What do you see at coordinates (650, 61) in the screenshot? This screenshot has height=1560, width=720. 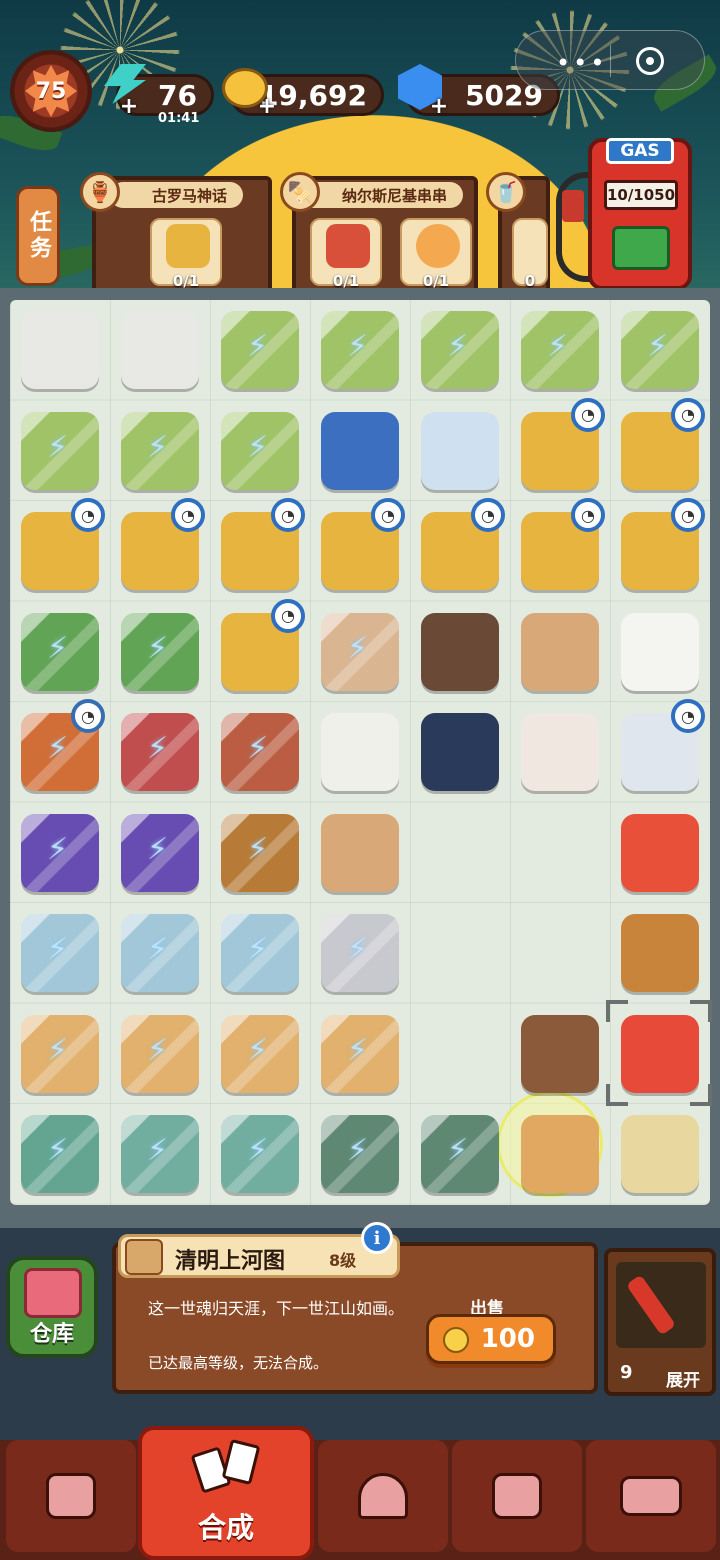 I see `close-mini-program-icon` at bounding box center [650, 61].